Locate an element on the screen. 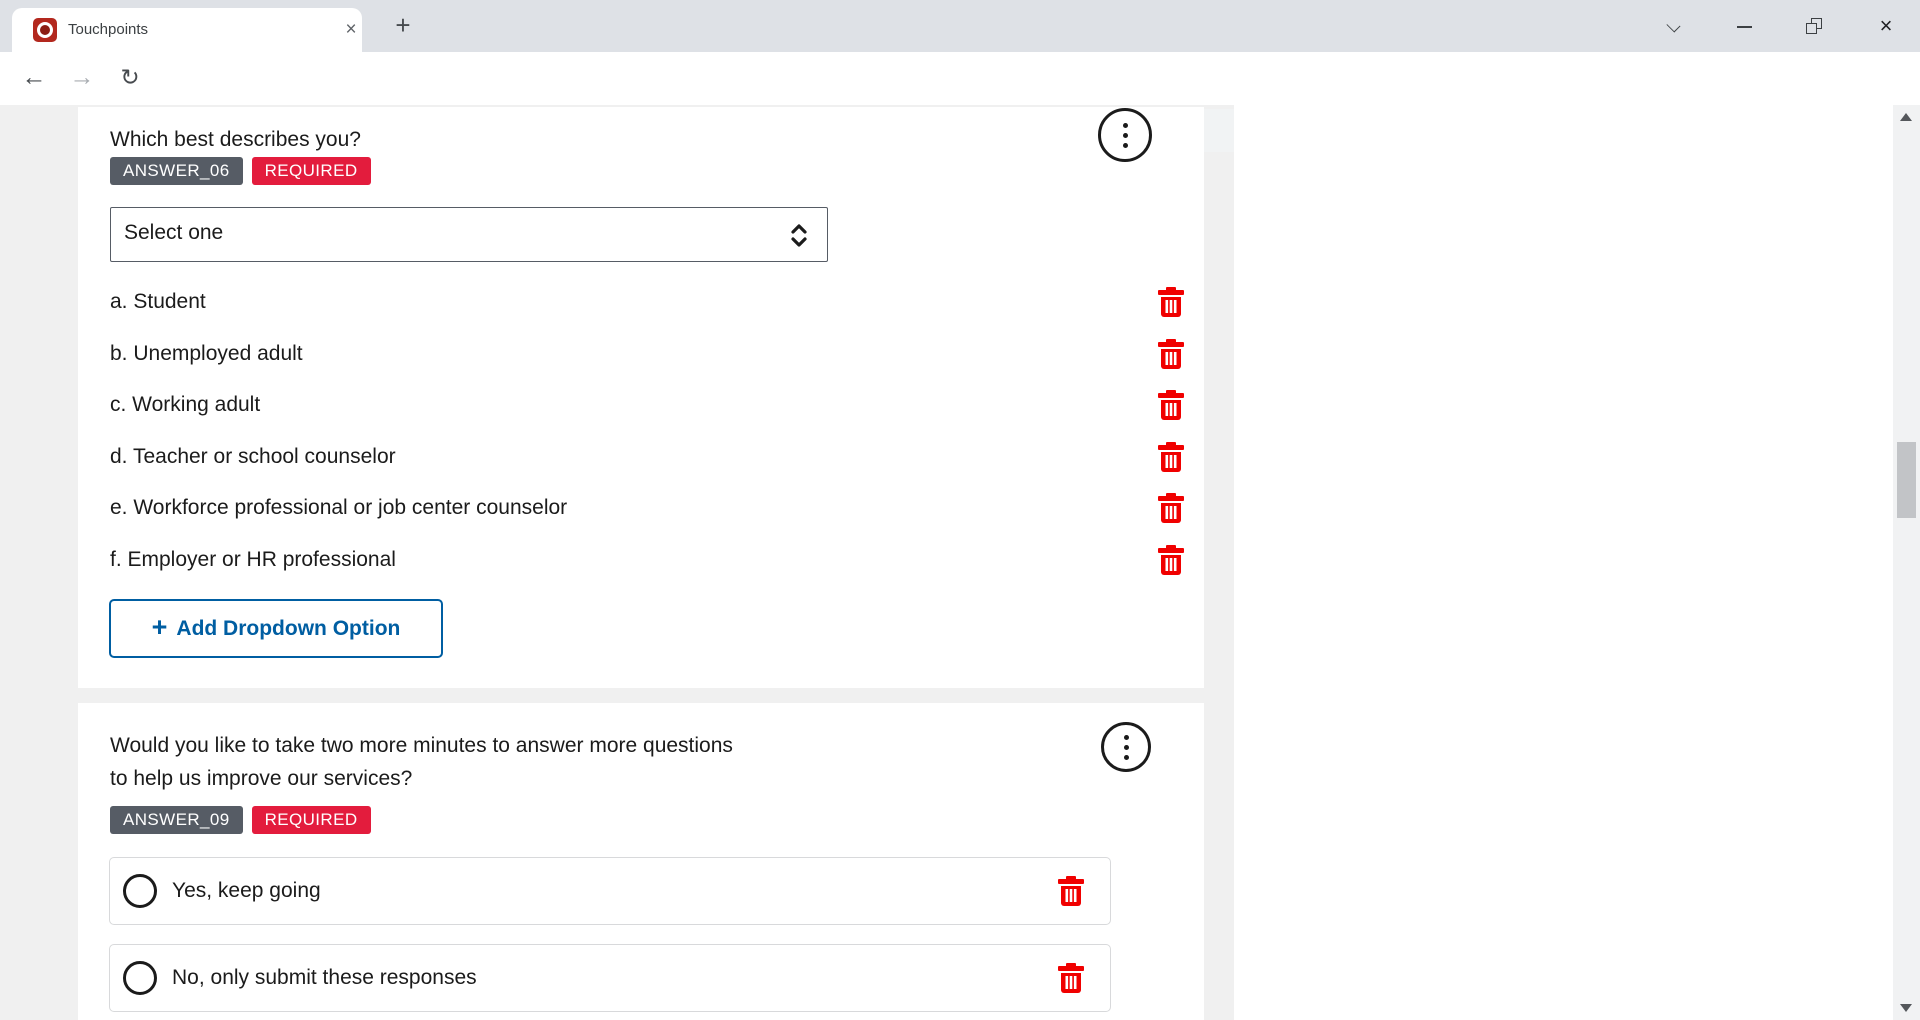 The image size is (1920, 1020). back-button: ← is located at coordinates (34, 78).